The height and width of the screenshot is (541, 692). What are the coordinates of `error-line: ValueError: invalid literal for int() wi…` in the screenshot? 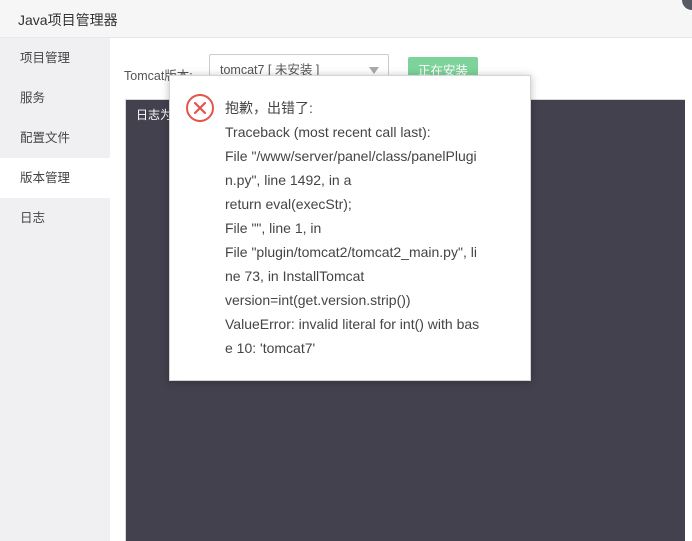 It's located at (352, 324).